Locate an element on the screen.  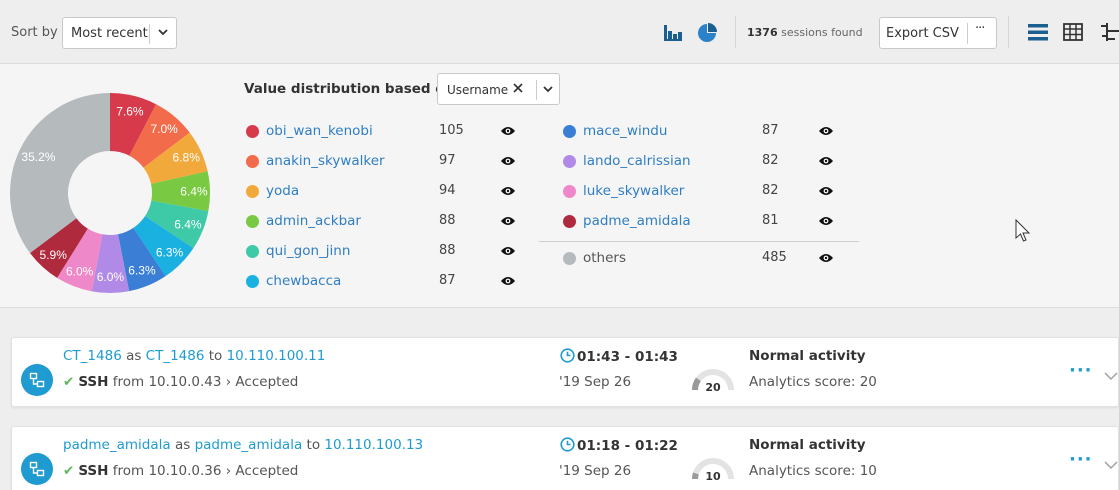
timeline-view-icon is located at coordinates (1109, 32).